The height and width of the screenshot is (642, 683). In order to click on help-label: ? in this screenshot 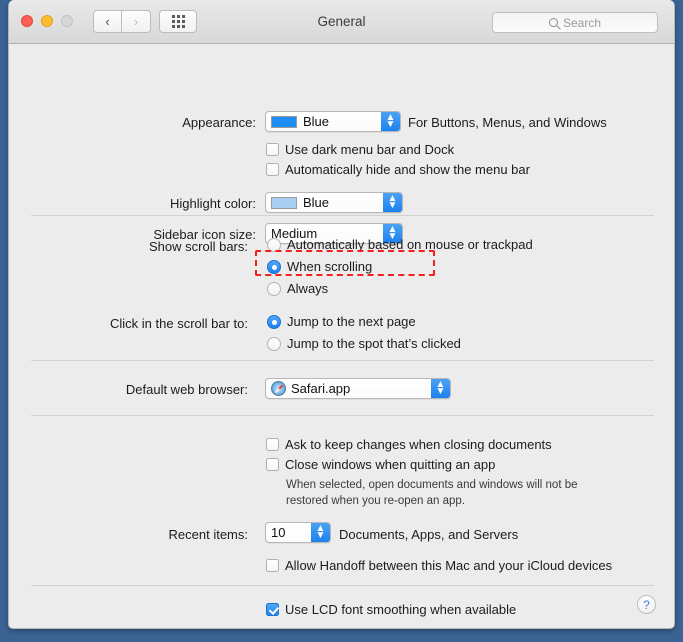, I will do `click(646, 604)`.